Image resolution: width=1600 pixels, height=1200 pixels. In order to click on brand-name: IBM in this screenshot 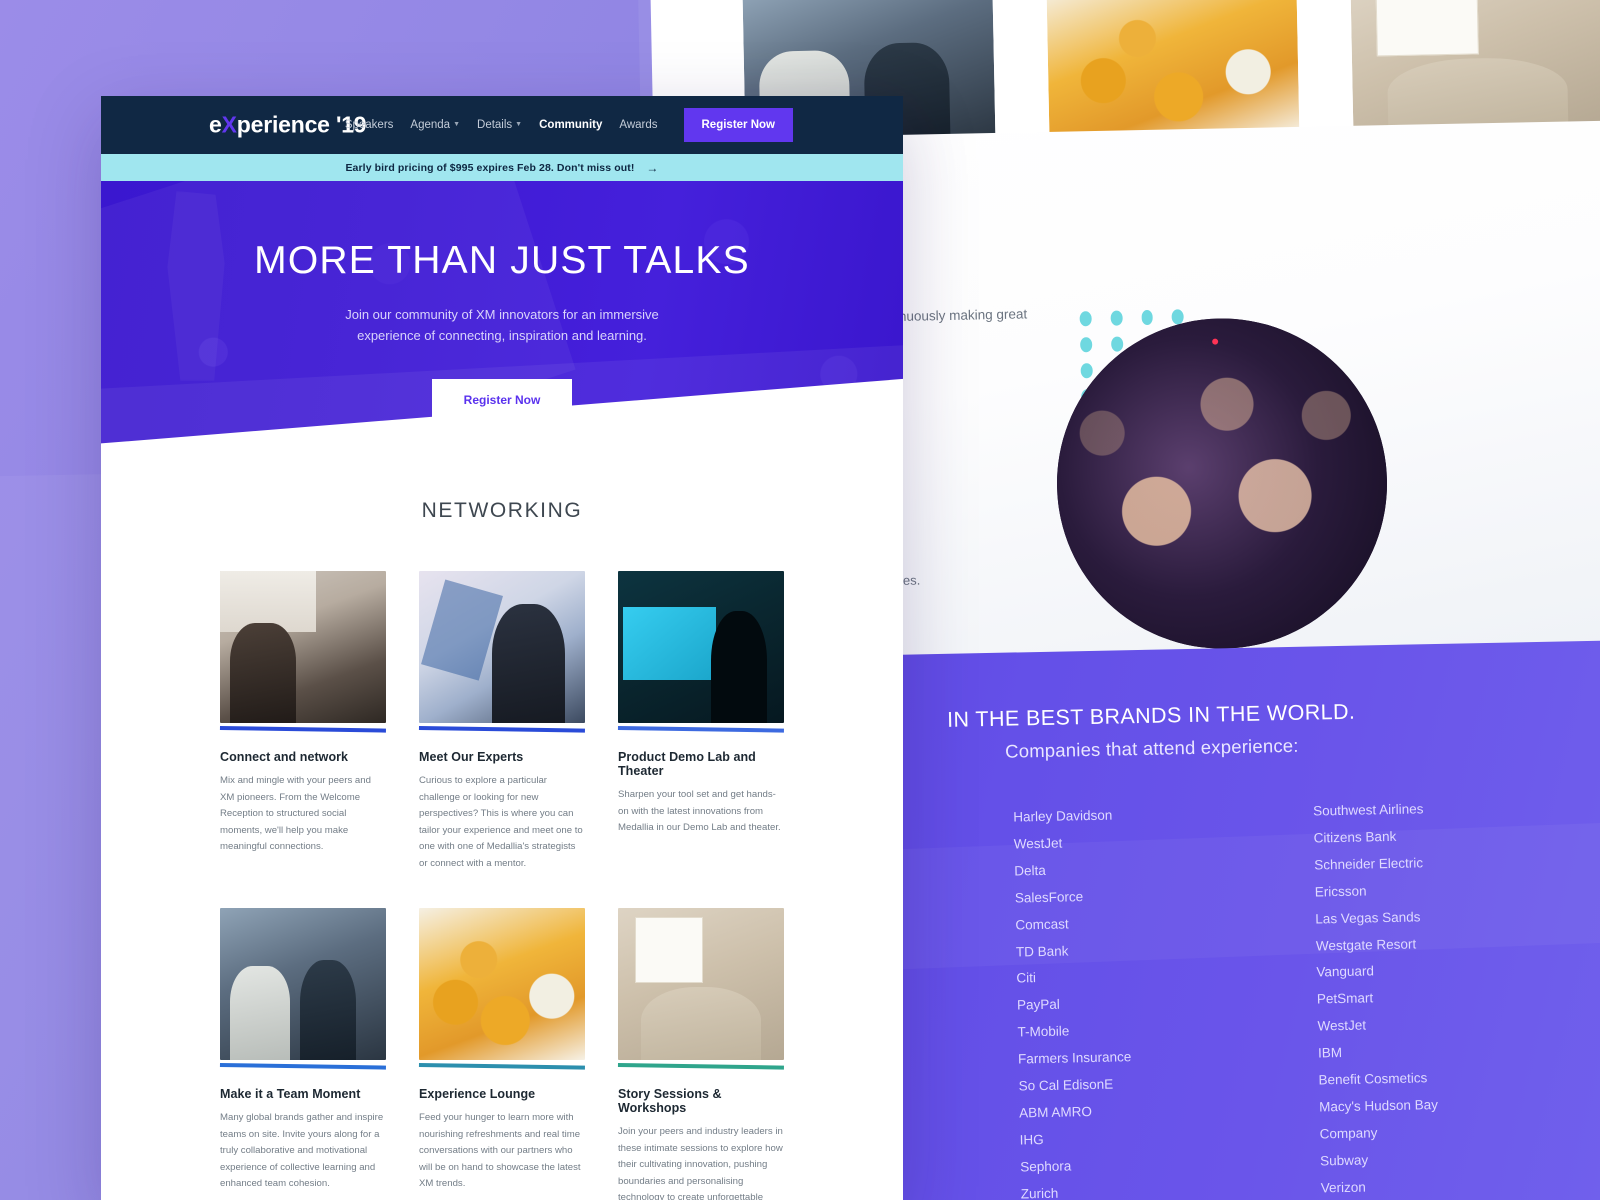, I will do `click(1330, 1053)`.